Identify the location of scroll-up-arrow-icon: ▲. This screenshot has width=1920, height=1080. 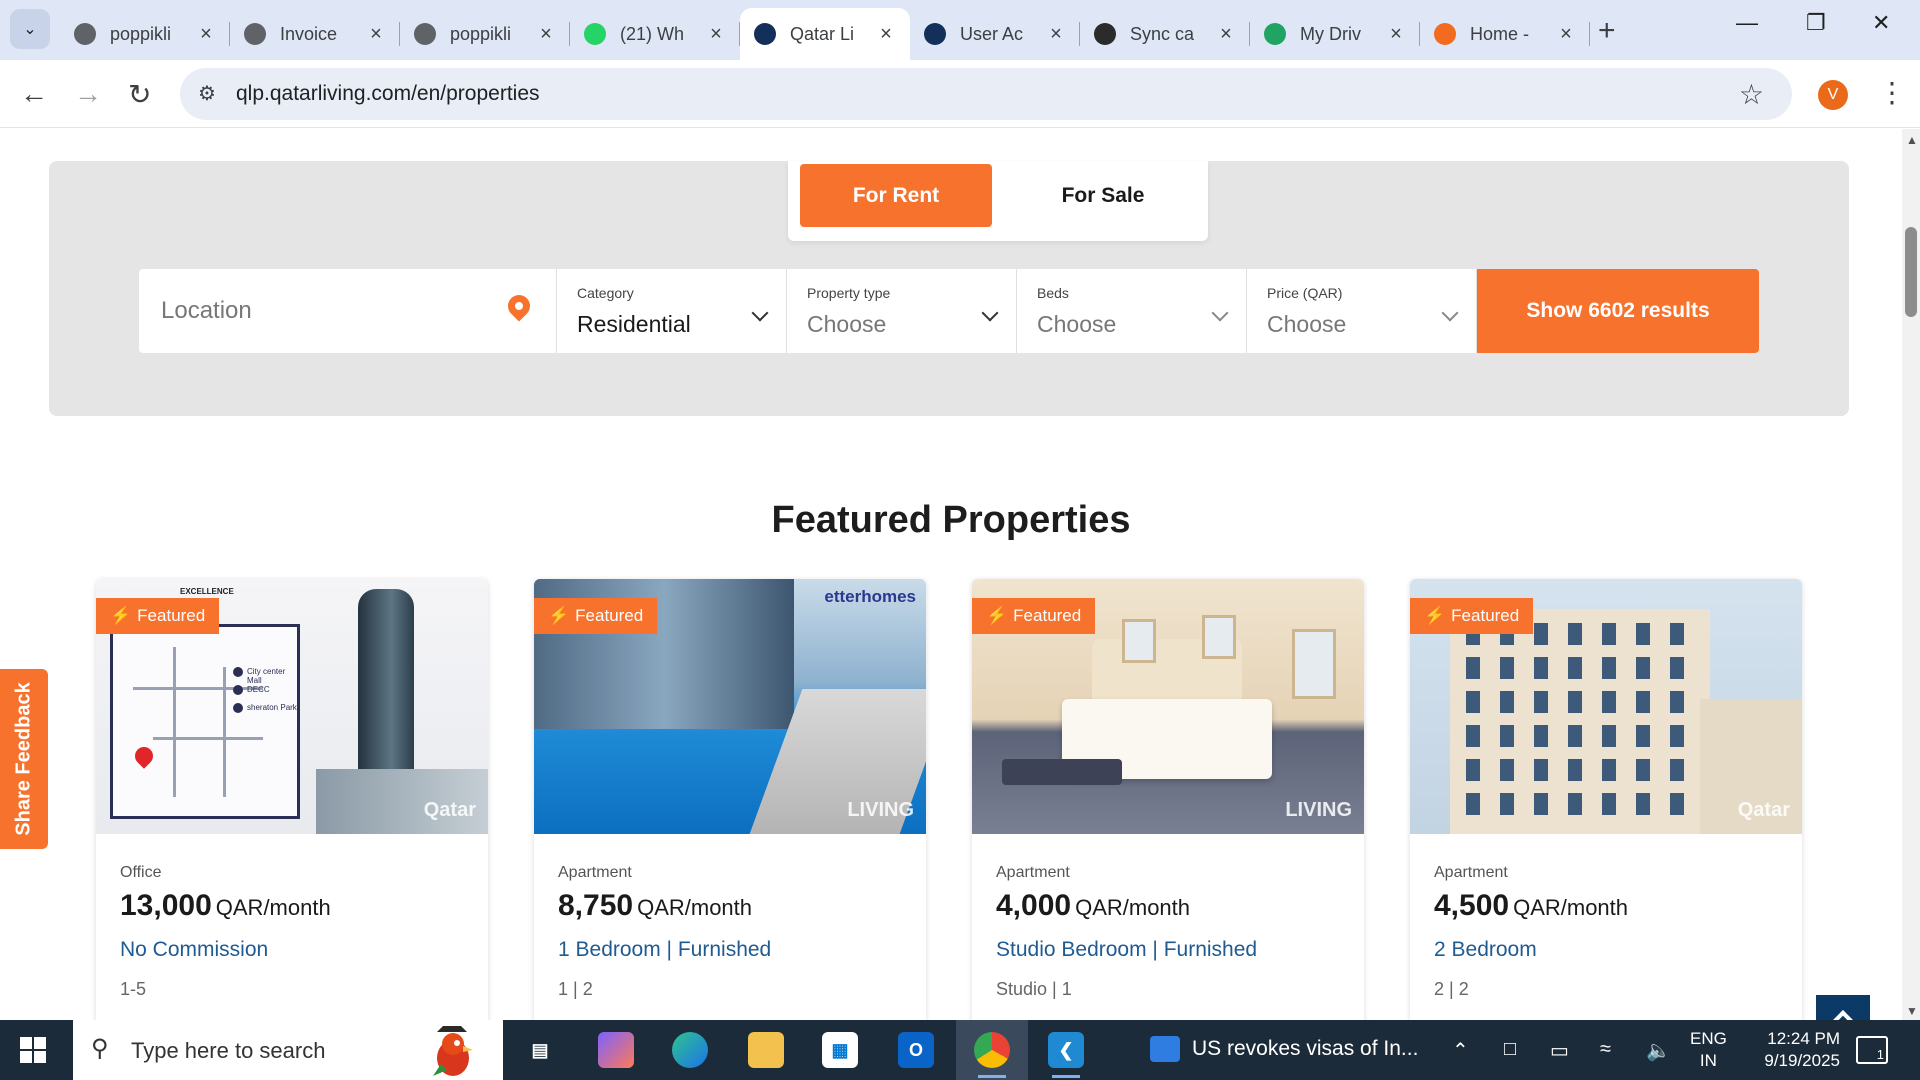
(1912, 140).